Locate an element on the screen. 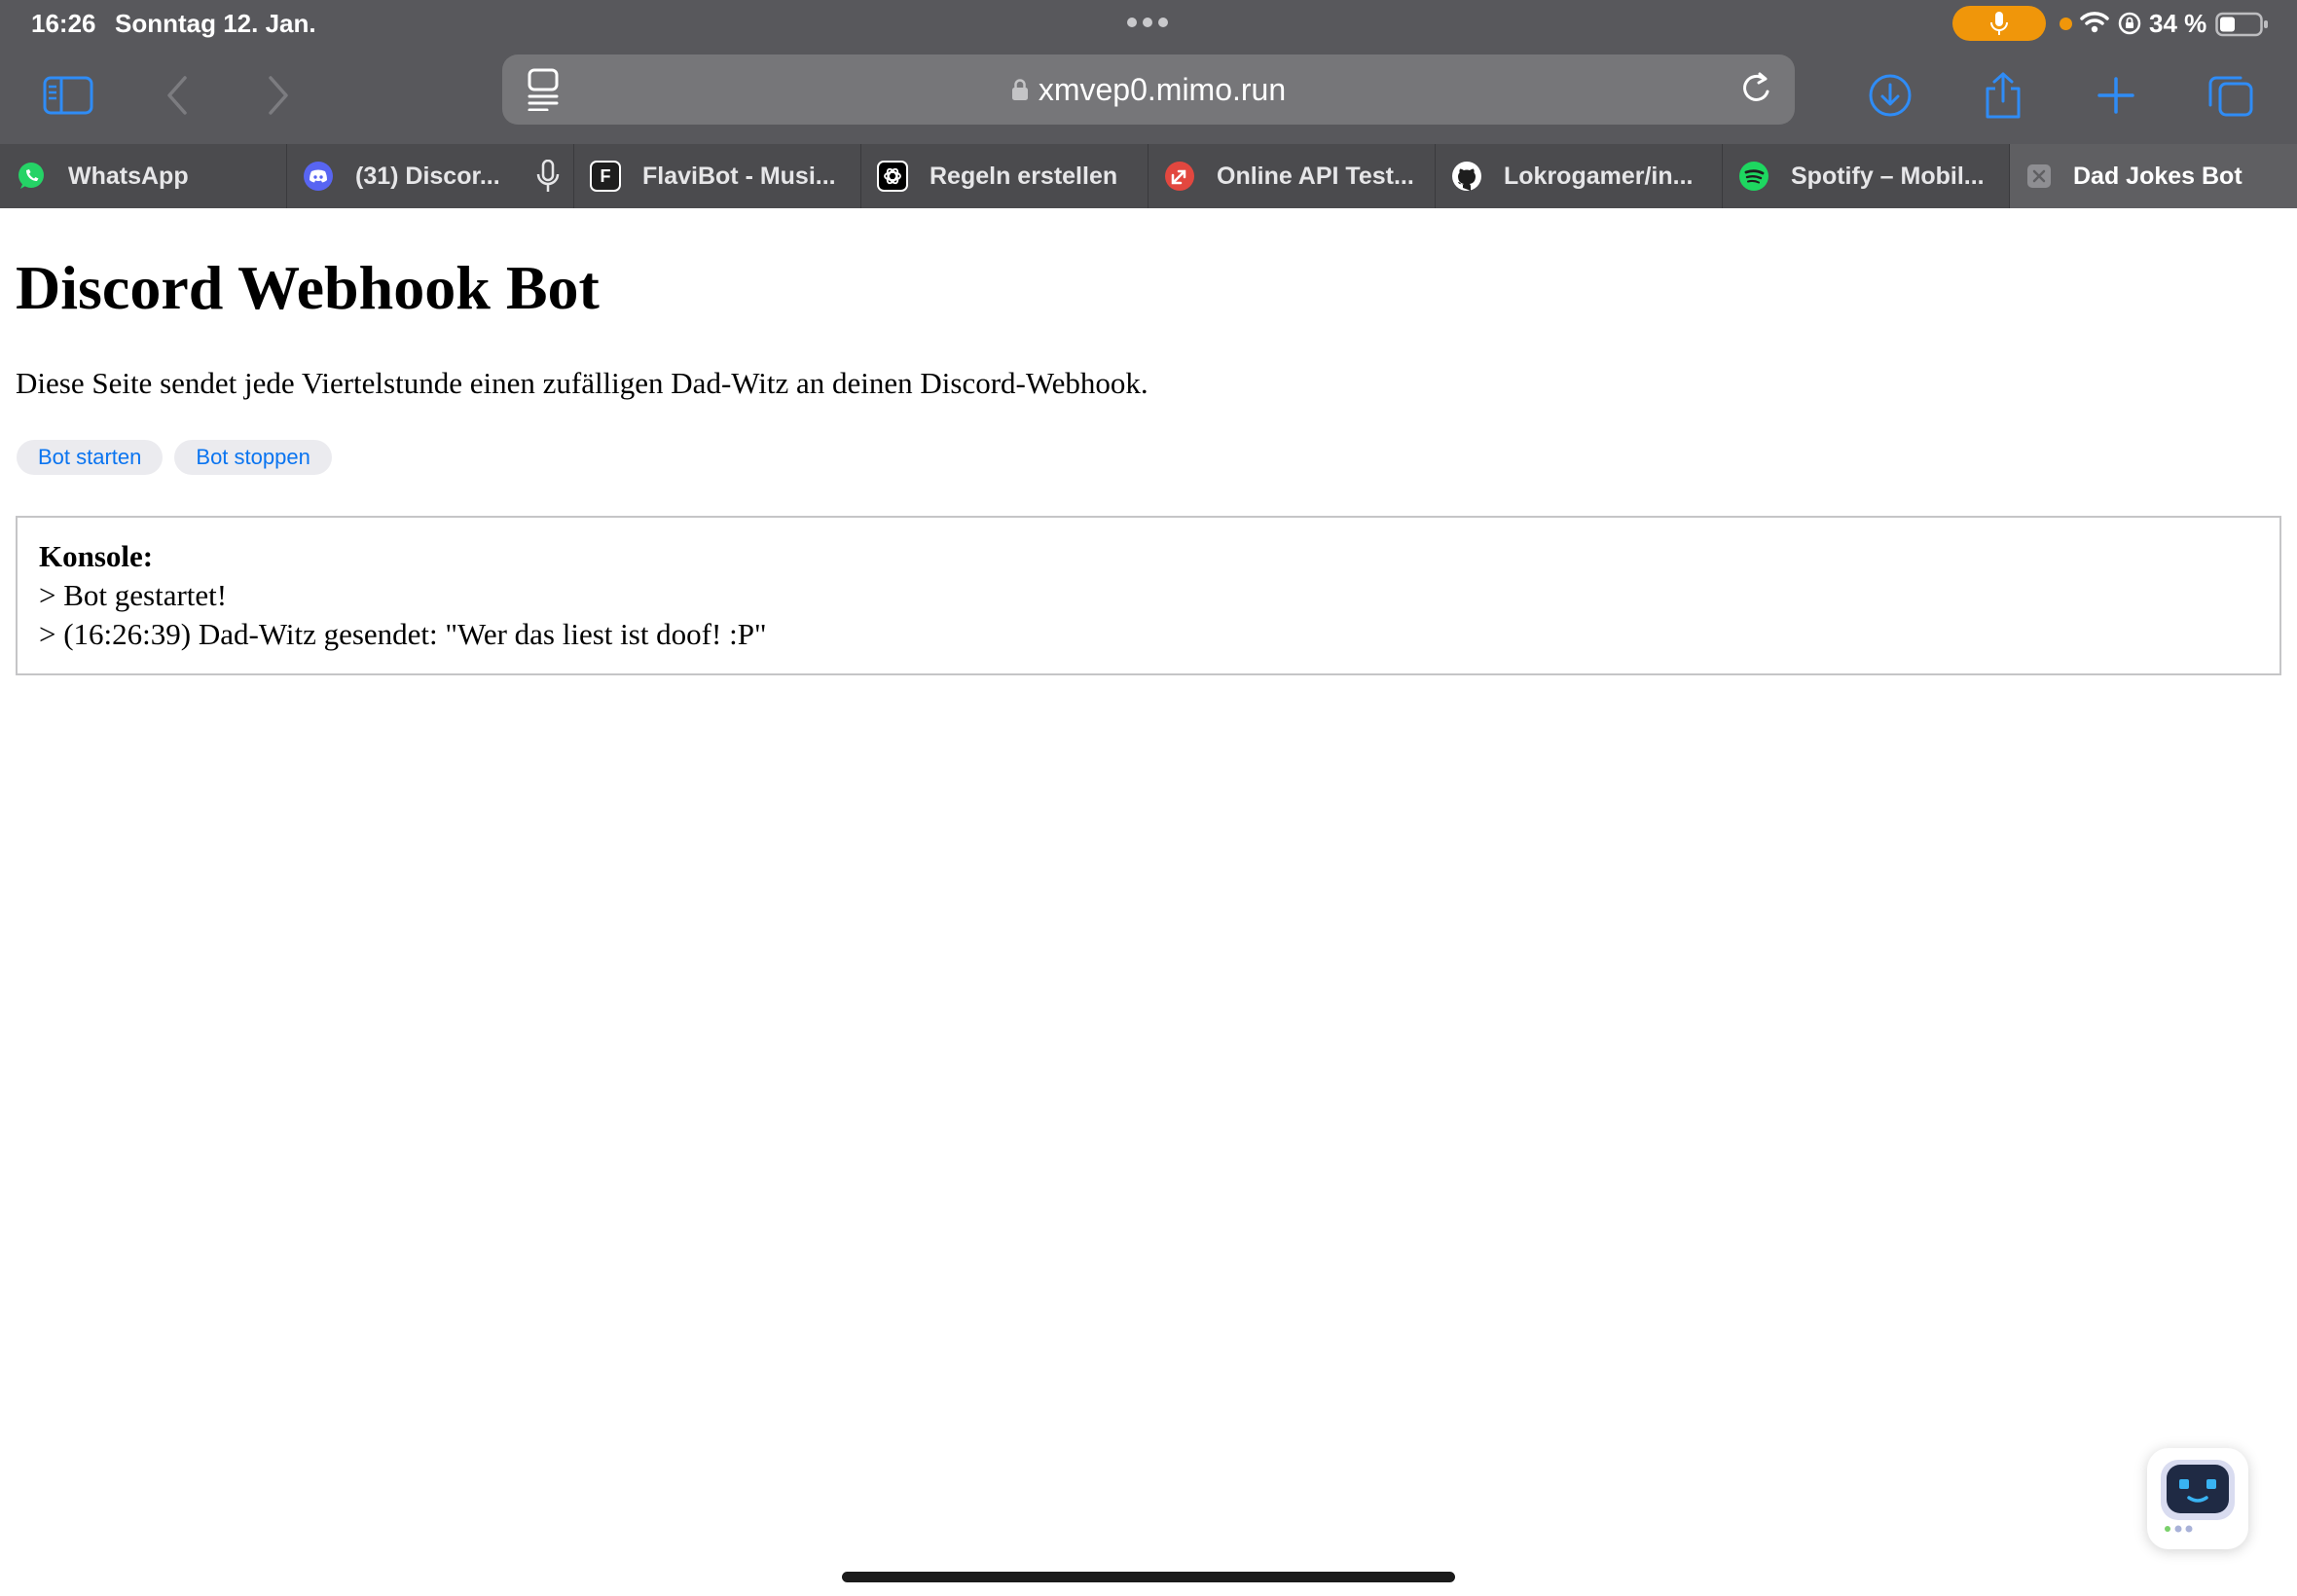 The height and width of the screenshot is (1596, 2297). rotation-lock-icon is located at coordinates (2129, 23).